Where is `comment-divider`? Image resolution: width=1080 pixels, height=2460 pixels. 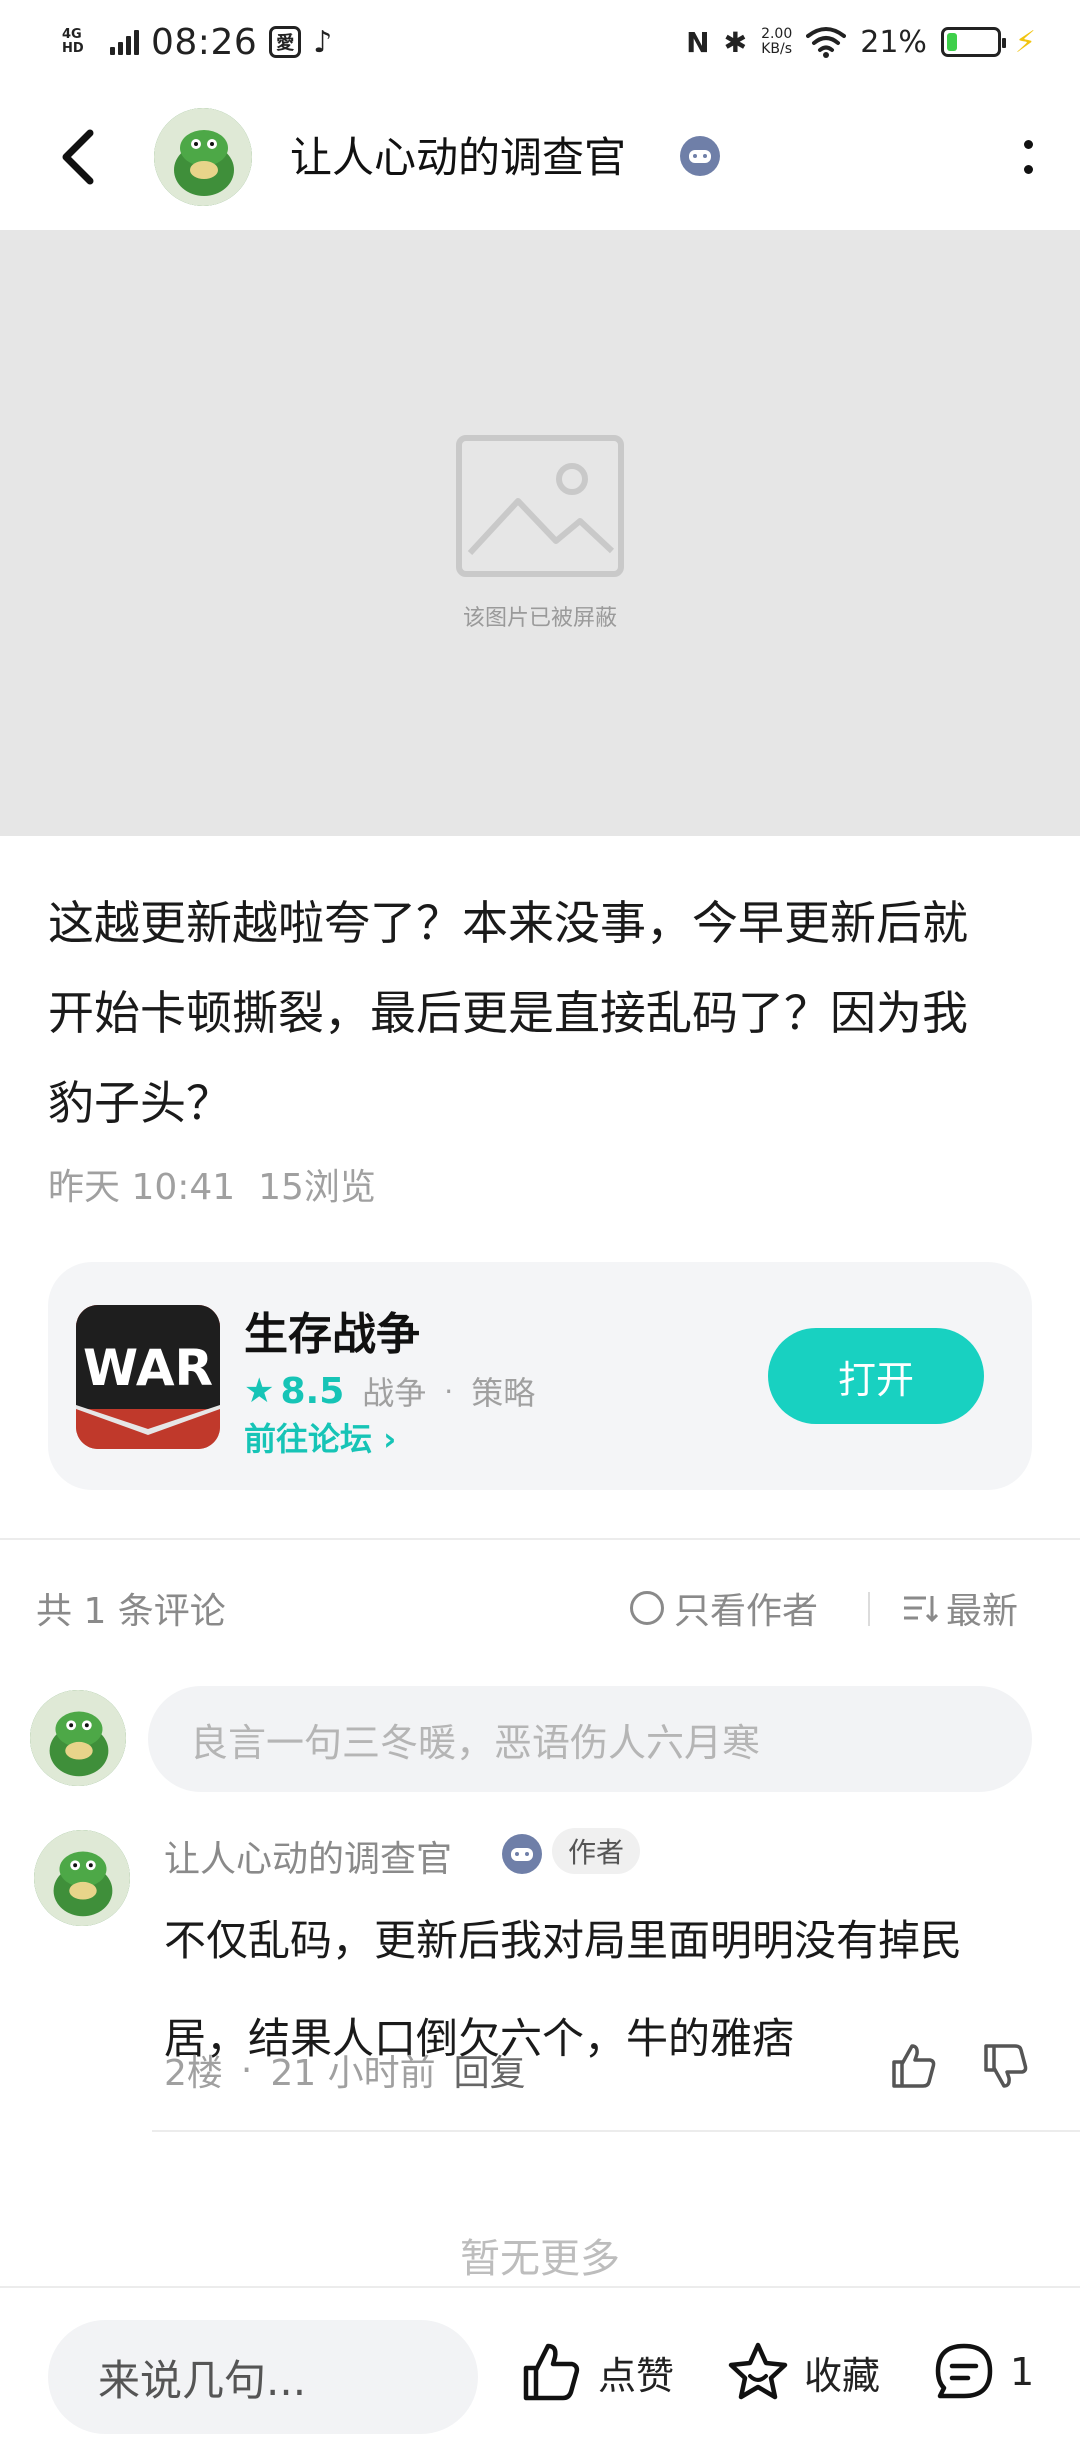 comment-divider is located at coordinates (616, 2131).